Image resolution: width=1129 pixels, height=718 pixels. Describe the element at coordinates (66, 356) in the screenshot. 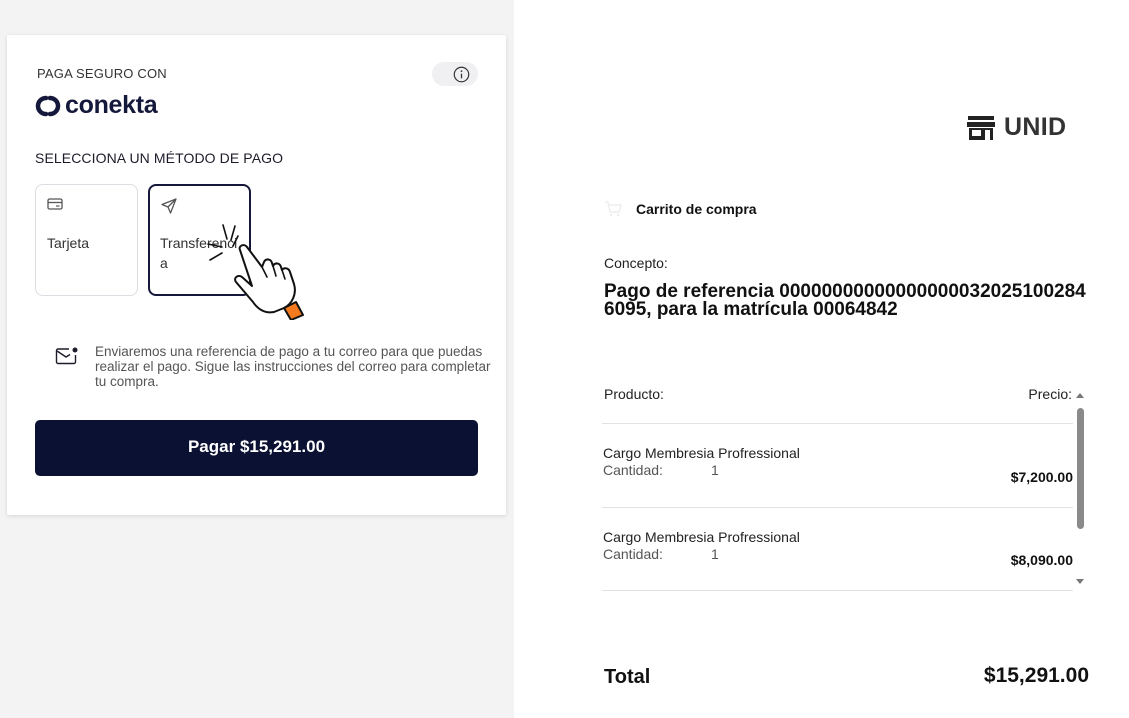

I see `mail-notification-icon` at that location.